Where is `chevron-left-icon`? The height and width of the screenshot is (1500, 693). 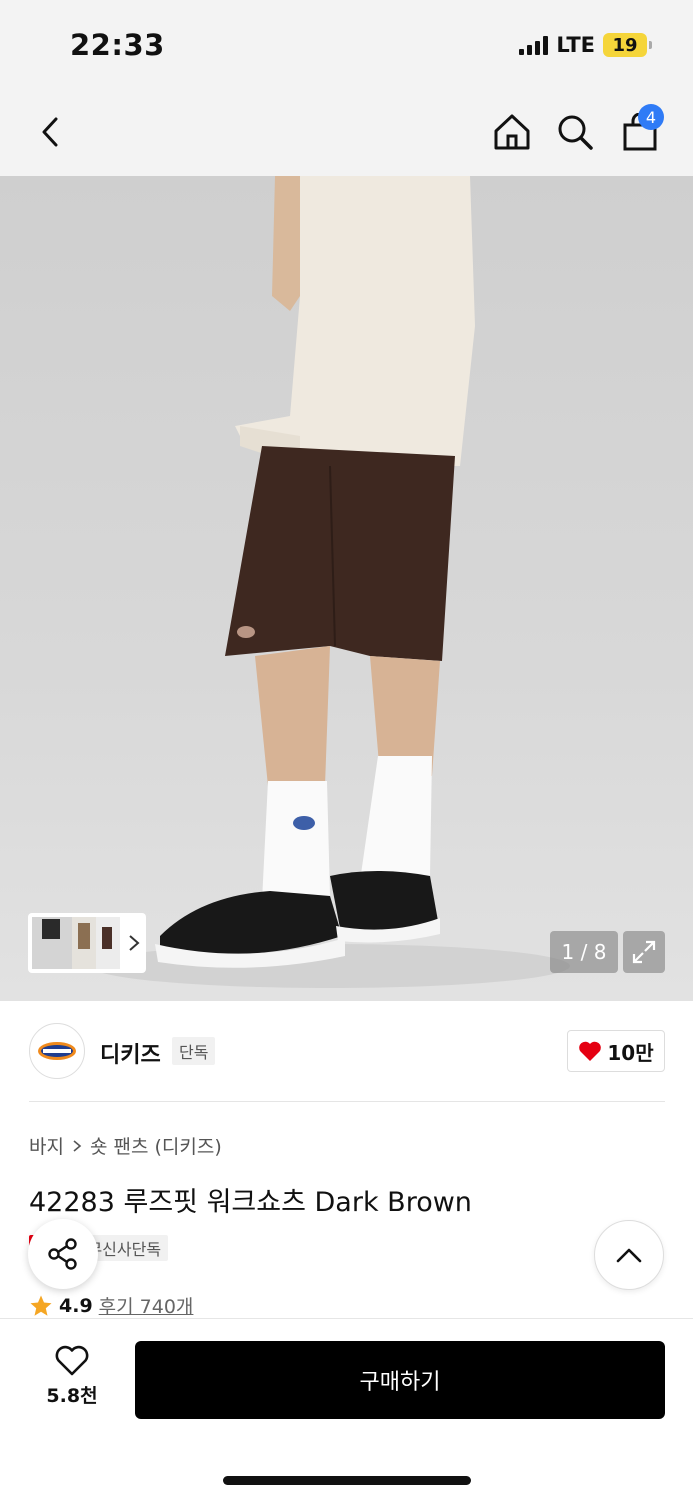 chevron-left-icon is located at coordinates (50, 132).